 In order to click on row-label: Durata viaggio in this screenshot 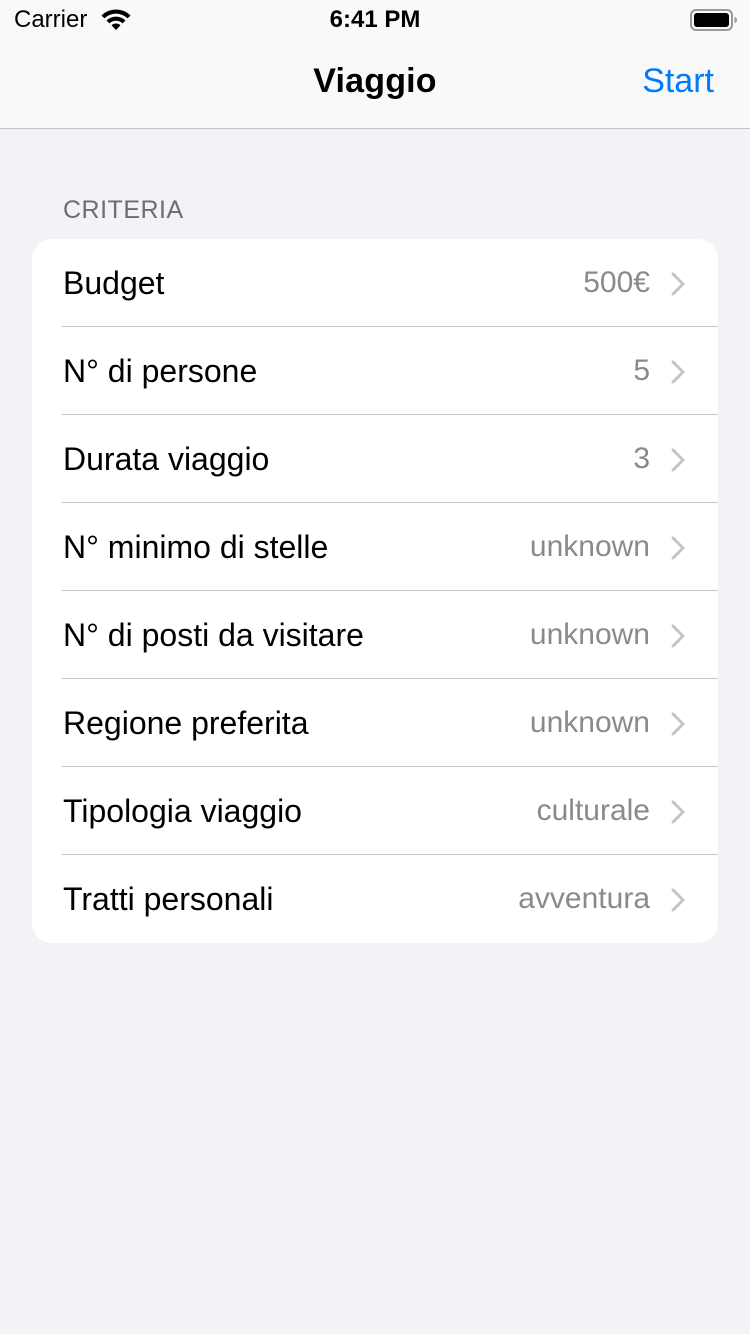, I will do `click(166, 459)`.